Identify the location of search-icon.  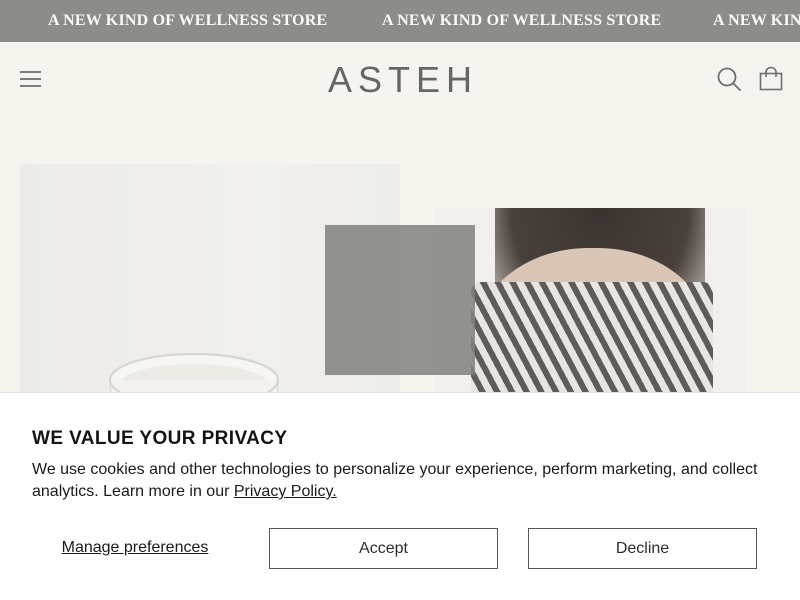
(729, 79).